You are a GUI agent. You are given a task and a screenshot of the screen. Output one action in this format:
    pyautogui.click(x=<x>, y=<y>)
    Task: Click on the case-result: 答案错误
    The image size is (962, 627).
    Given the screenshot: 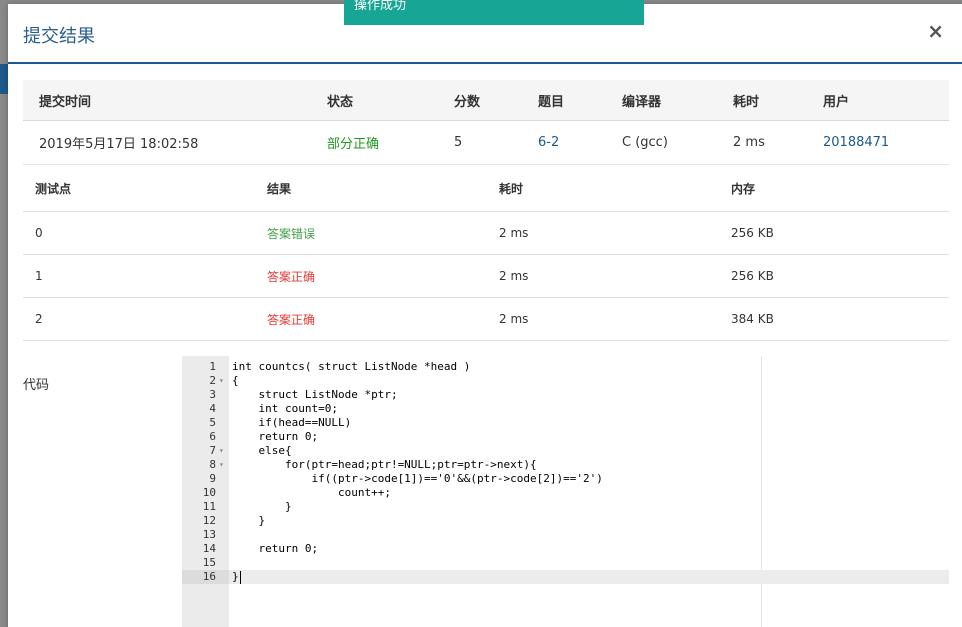 What is the action you would take?
    pyautogui.click(x=371, y=233)
    